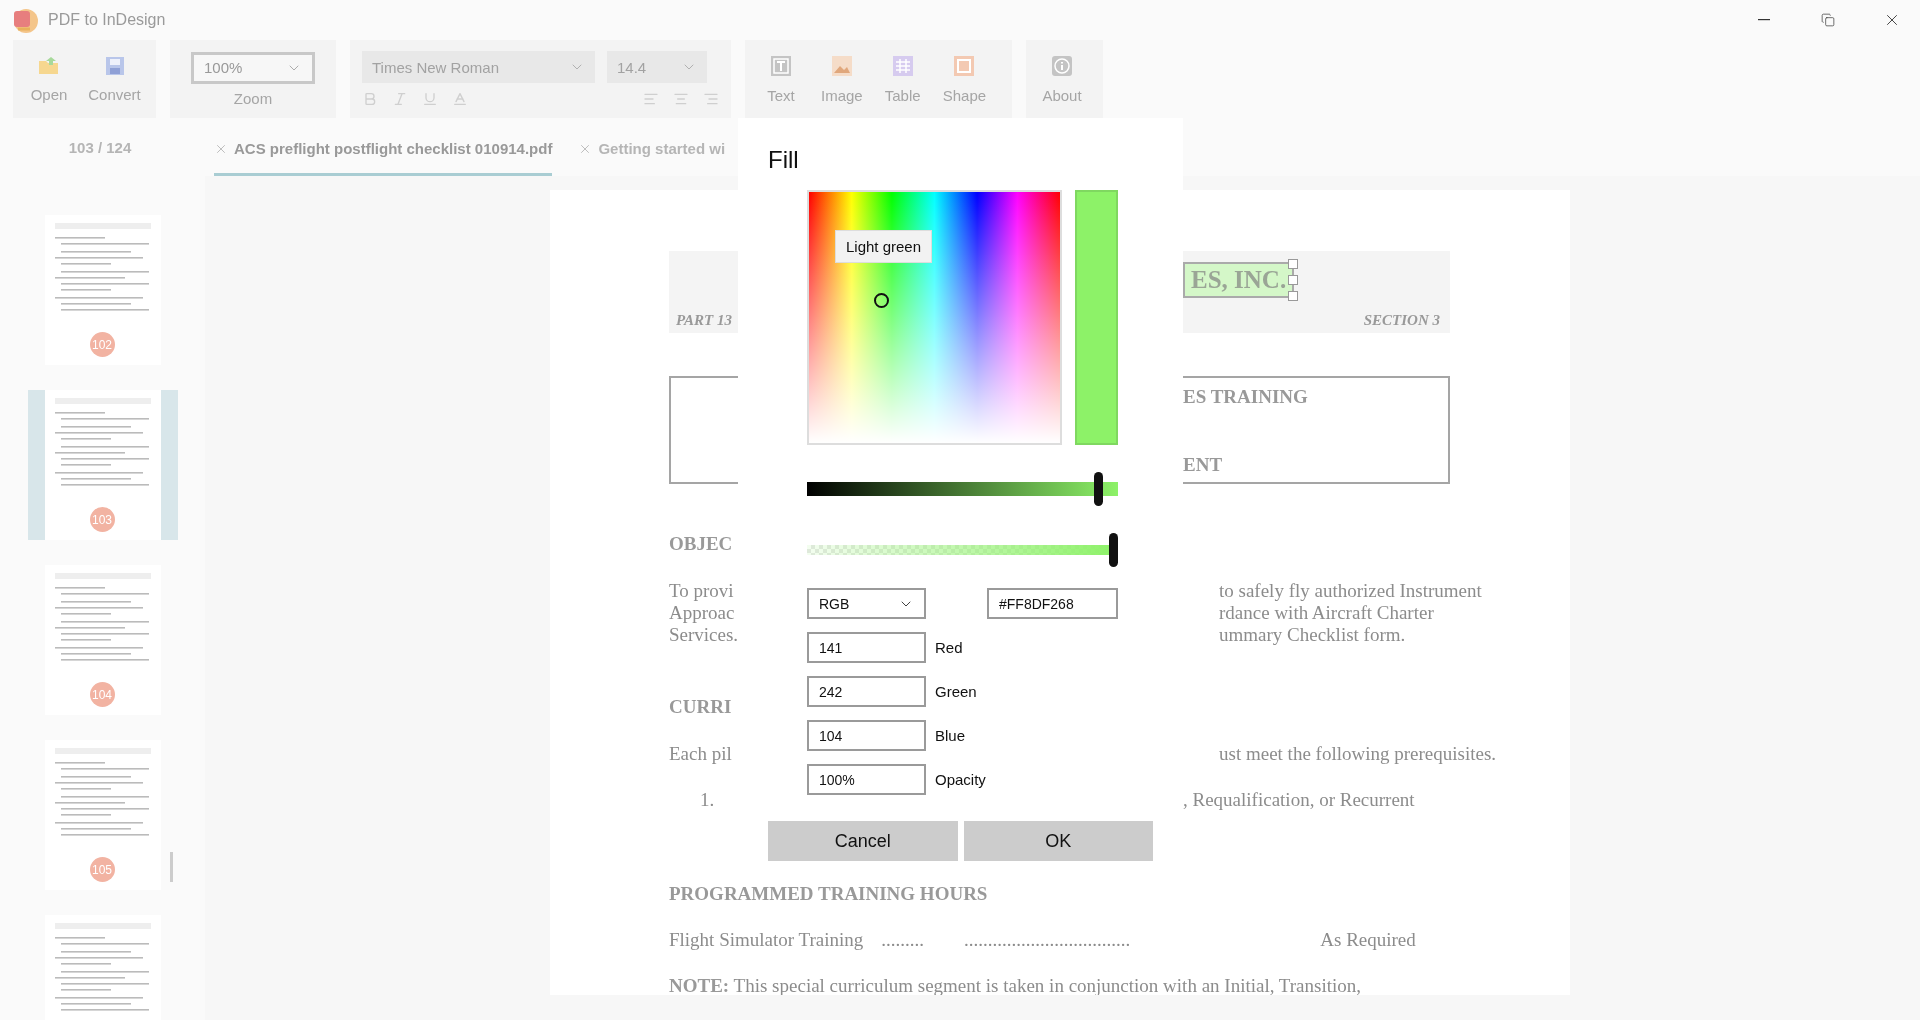 The width and height of the screenshot is (1920, 1020). Describe the element at coordinates (700, 707) in the screenshot. I see `section-heading: CURRI` at that location.